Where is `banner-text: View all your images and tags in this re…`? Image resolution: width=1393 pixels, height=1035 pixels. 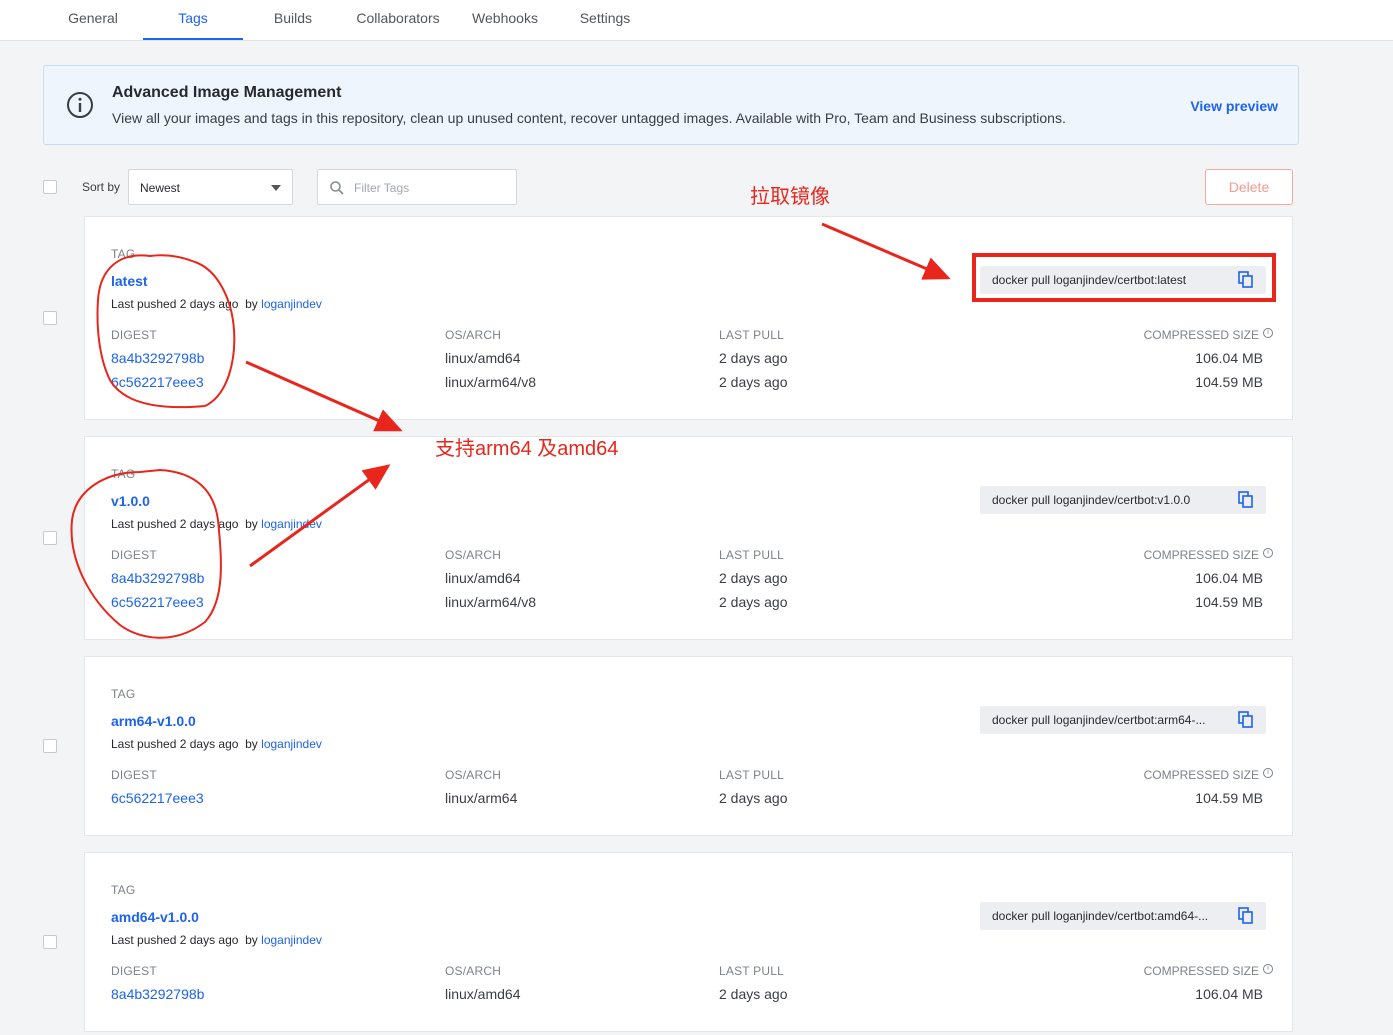
banner-text: View all your images and tags in this re… is located at coordinates (589, 118).